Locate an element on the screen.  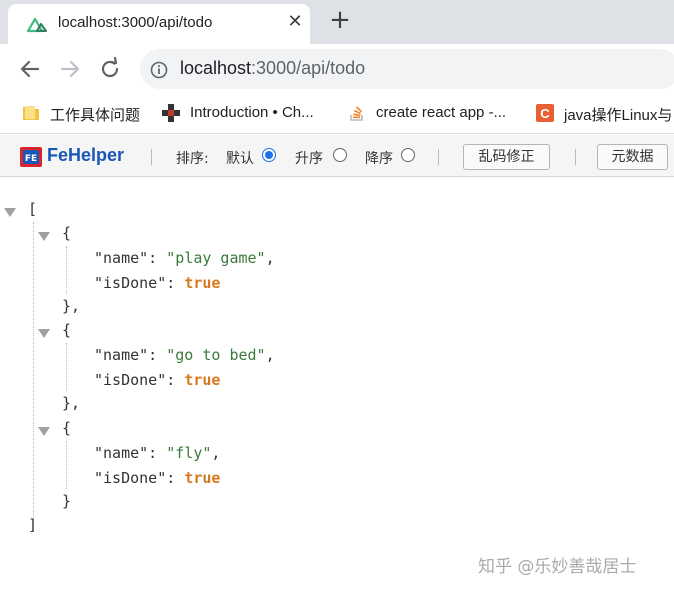
json-row: "name": "fly", is located at coordinates (157, 453).